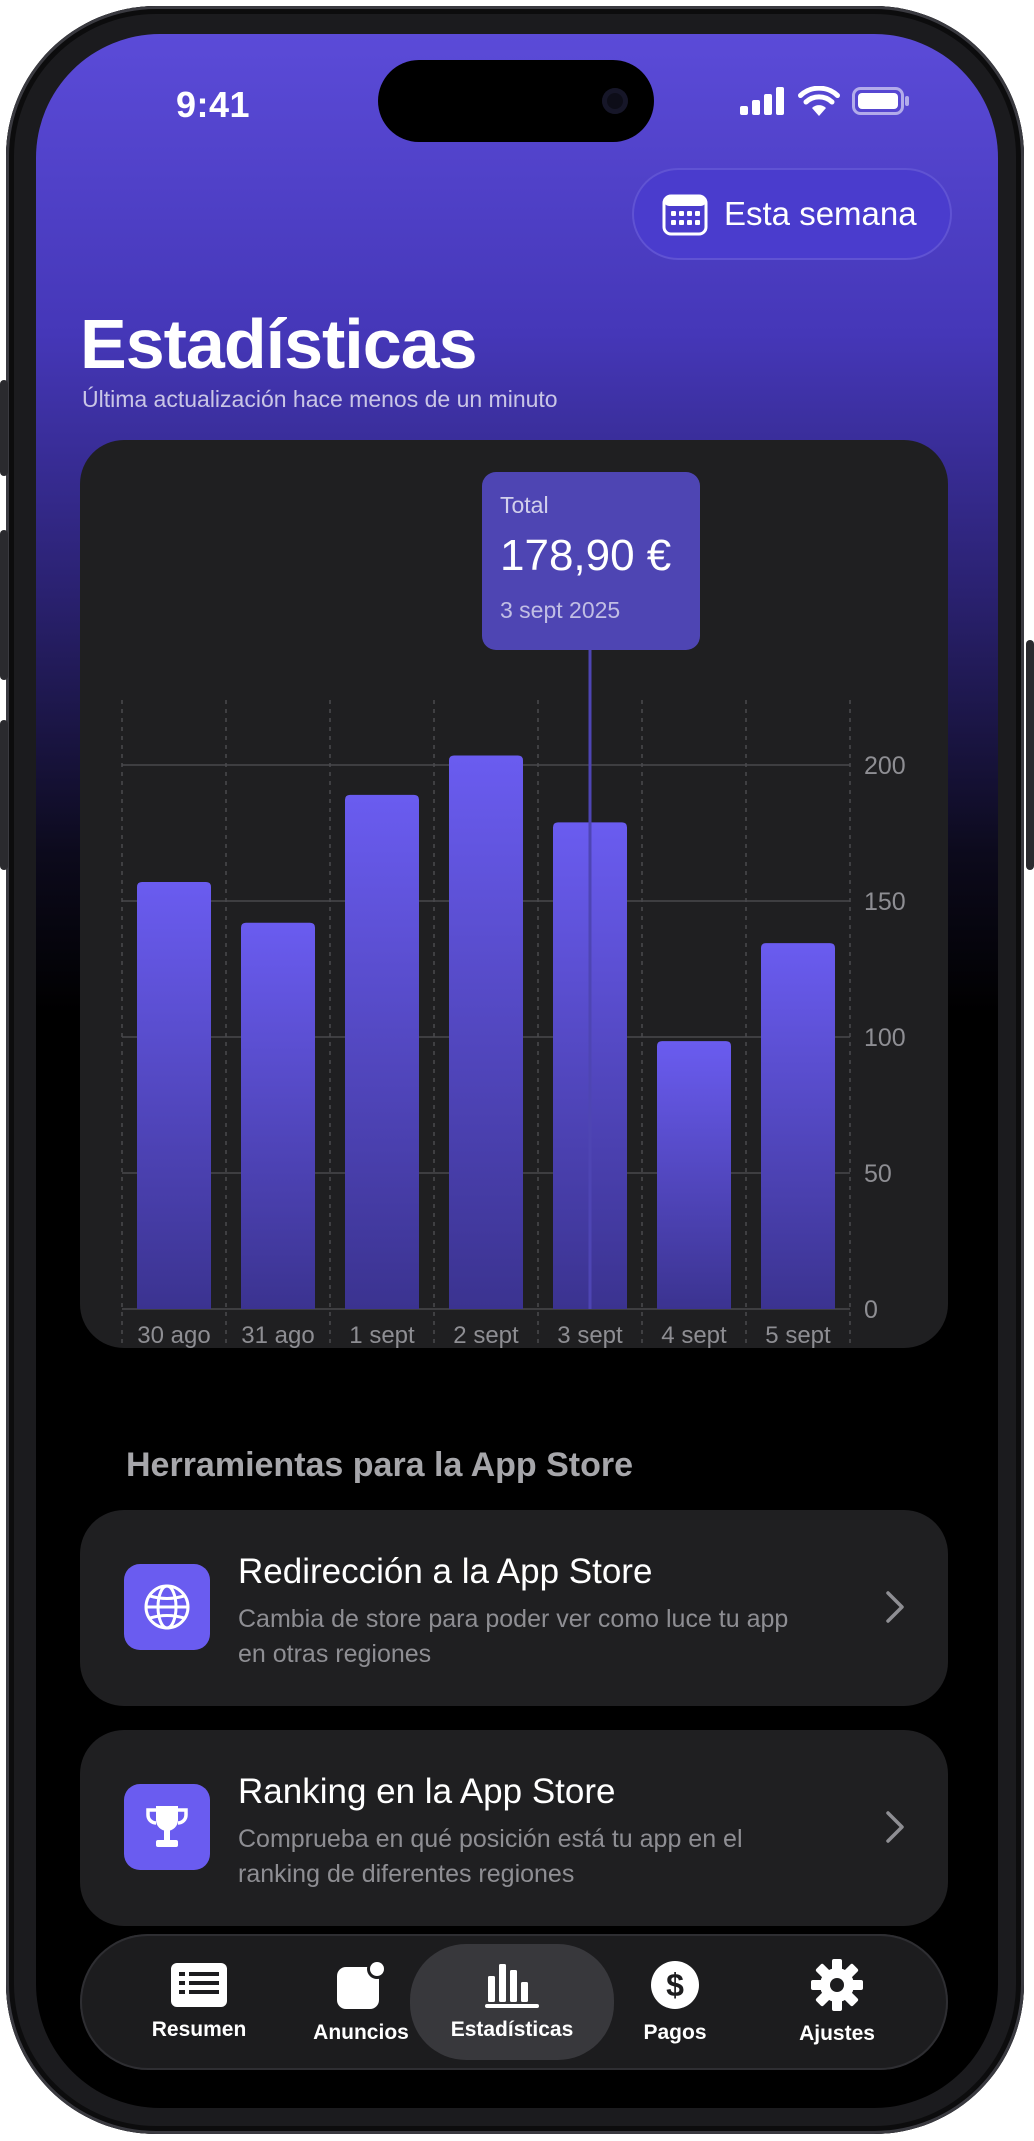 The height and width of the screenshot is (2141, 1034). What do you see at coordinates (675, 2032) in the screenshot?
I see `tab-label: Pagos` at bounding box center [675, 2032].